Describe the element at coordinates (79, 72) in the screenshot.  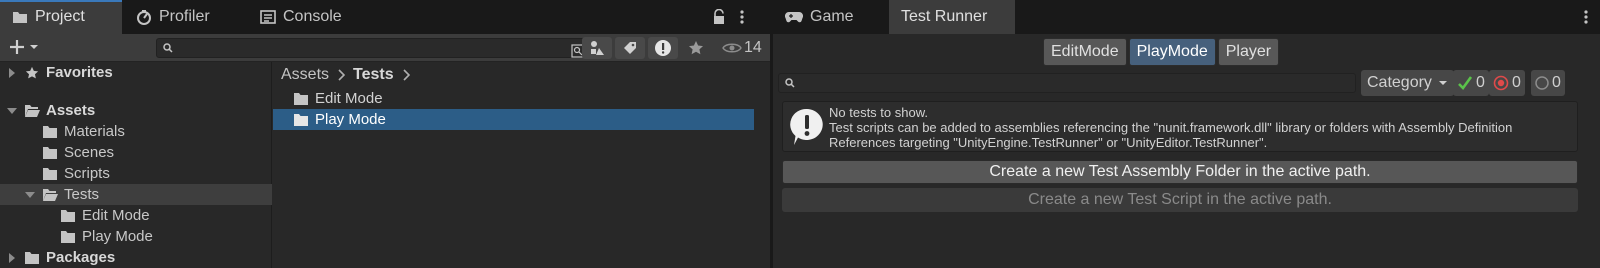
I see `tree-item-label: Favorites` at that location.